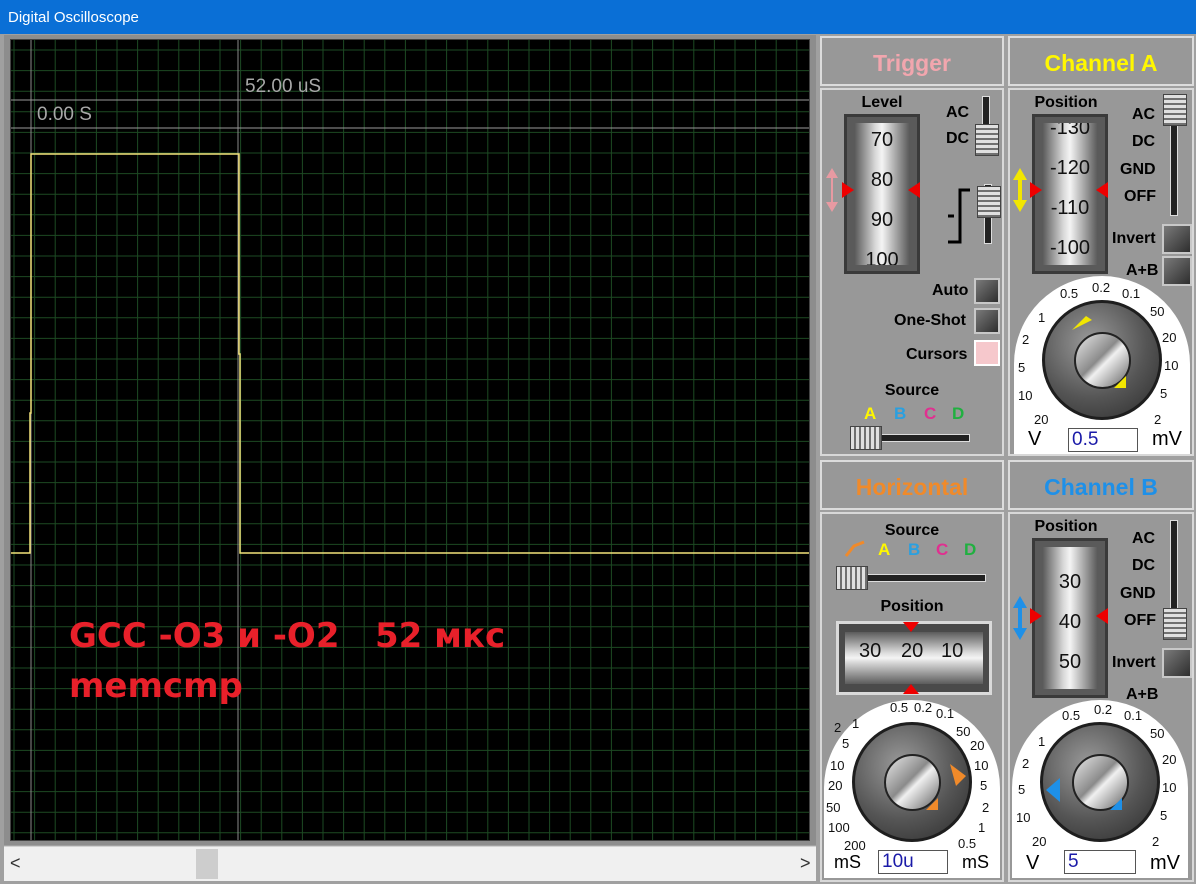 The width and height of the screenshot is (1196, 884). I want to click on horizontal-scrollbar: < >, so click(410, 863).